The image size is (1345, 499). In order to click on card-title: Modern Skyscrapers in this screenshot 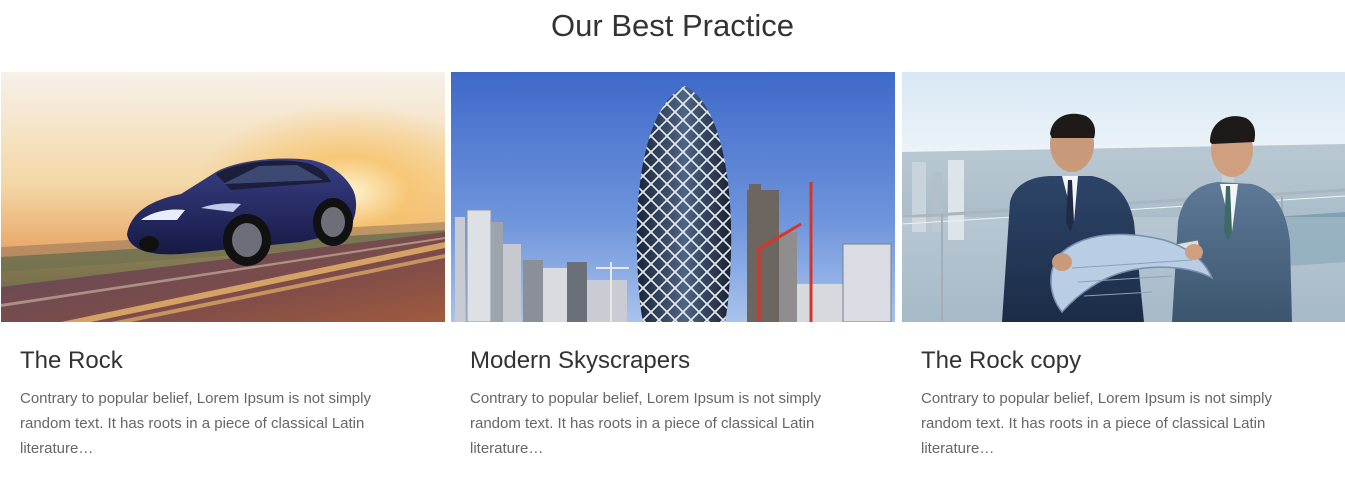, I will do `click(580, 361)`.